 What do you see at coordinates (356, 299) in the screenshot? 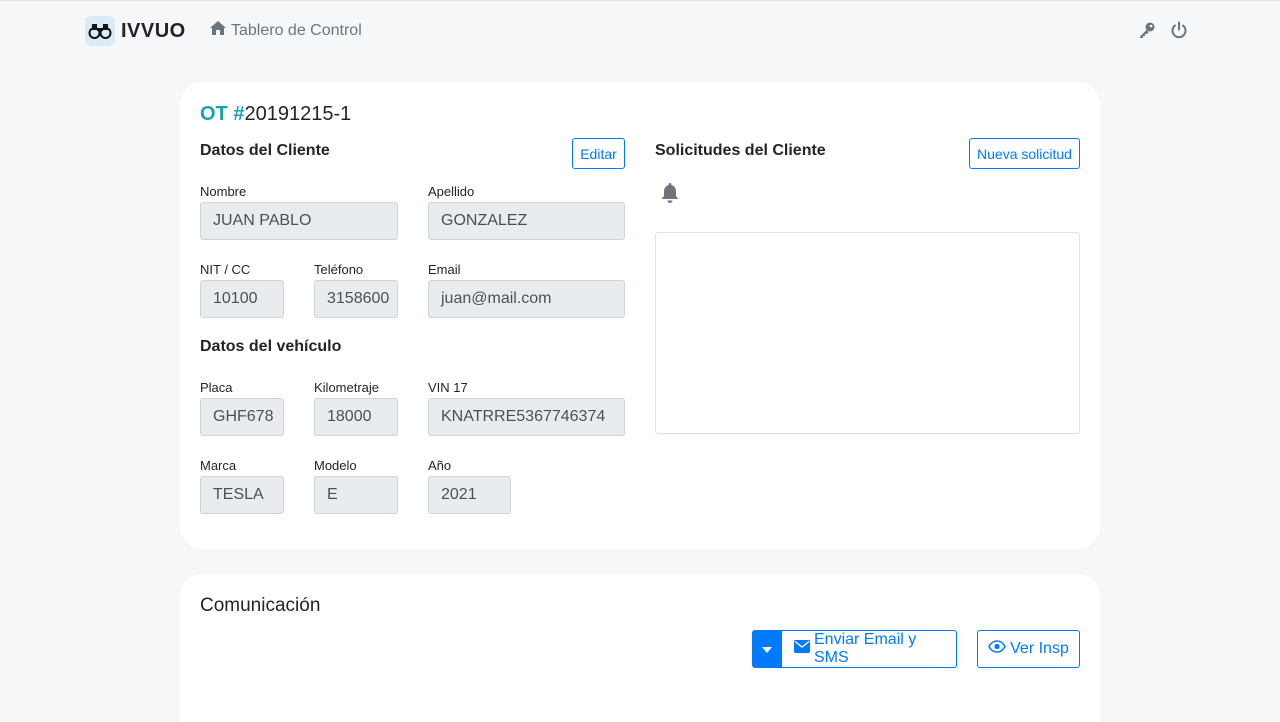
I see `telefono-field: 3158600` at bounding box center [356, 299].